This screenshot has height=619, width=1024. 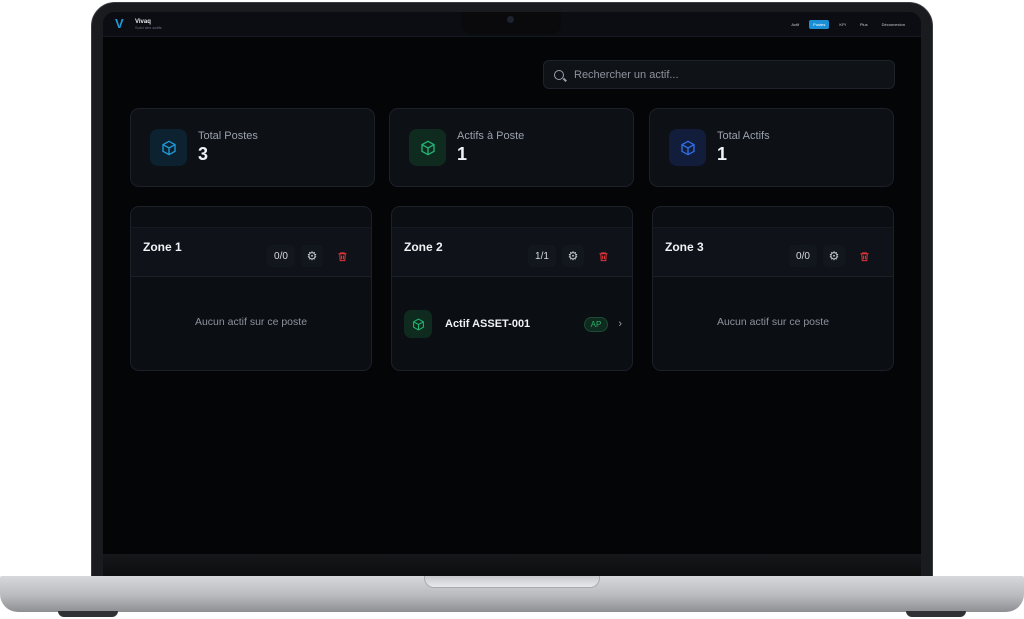 What do you see at coordinates (684, 247) in the screenshot?
I see `zone-name: Zone 3` at bounding box center [684, 247].